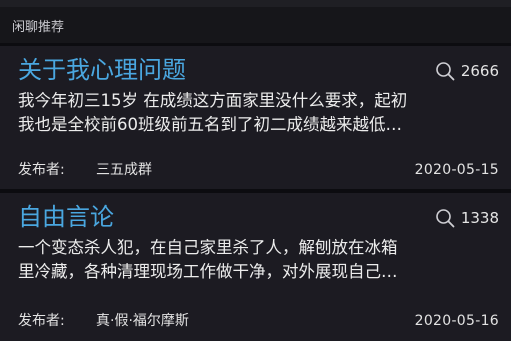  I want to click on section-header: 闲聊推荐, so click(255, 25).